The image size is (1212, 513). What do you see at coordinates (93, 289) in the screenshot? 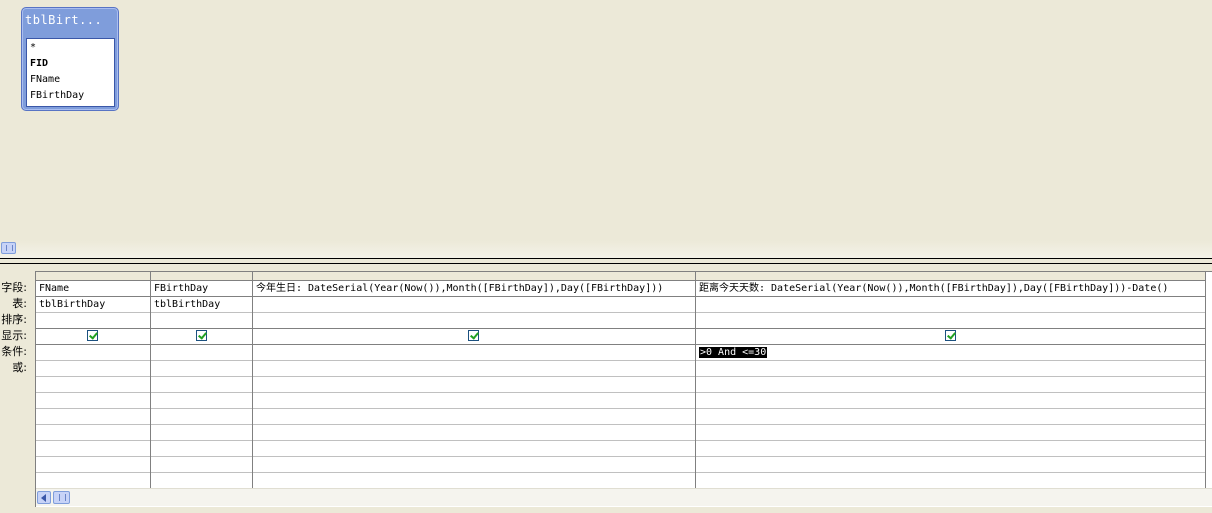
I see `field-cell: FName` at bounding box center [93, 289].